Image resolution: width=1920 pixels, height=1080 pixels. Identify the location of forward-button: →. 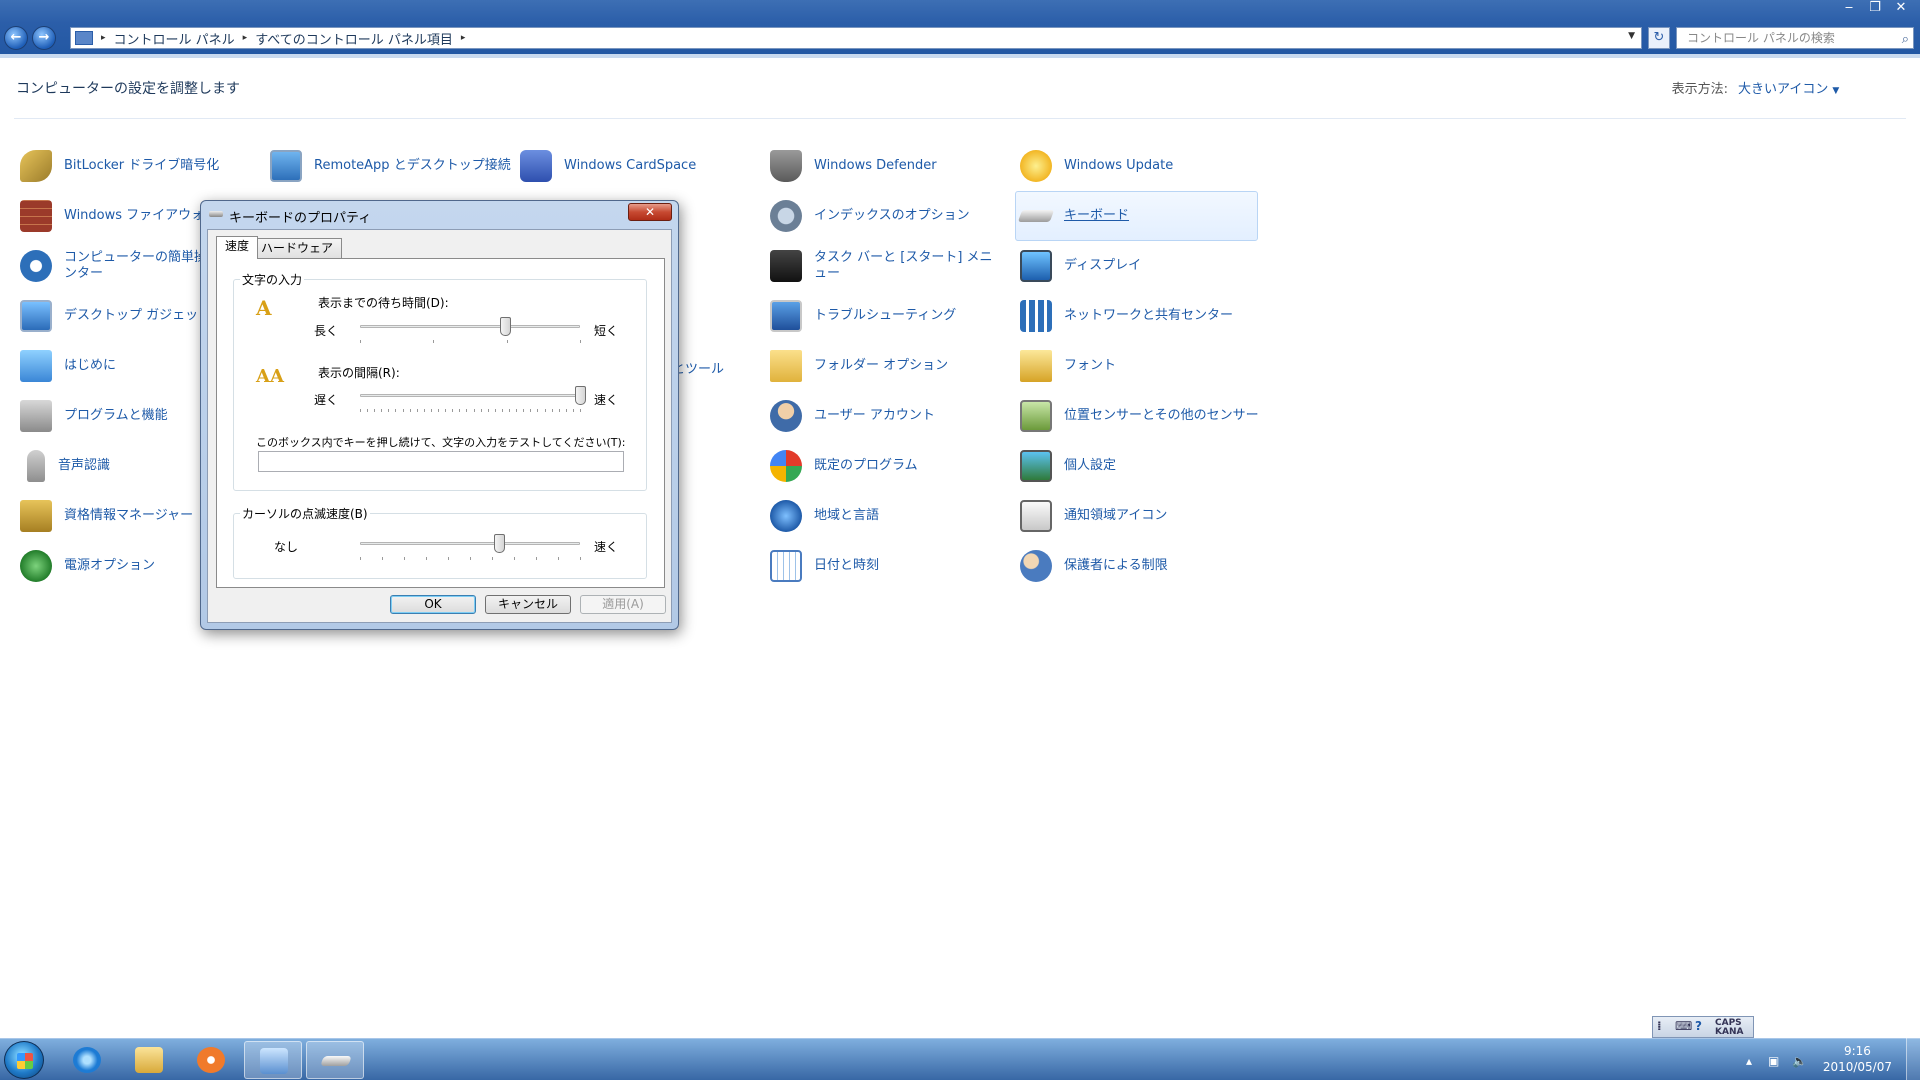
(44, 38).